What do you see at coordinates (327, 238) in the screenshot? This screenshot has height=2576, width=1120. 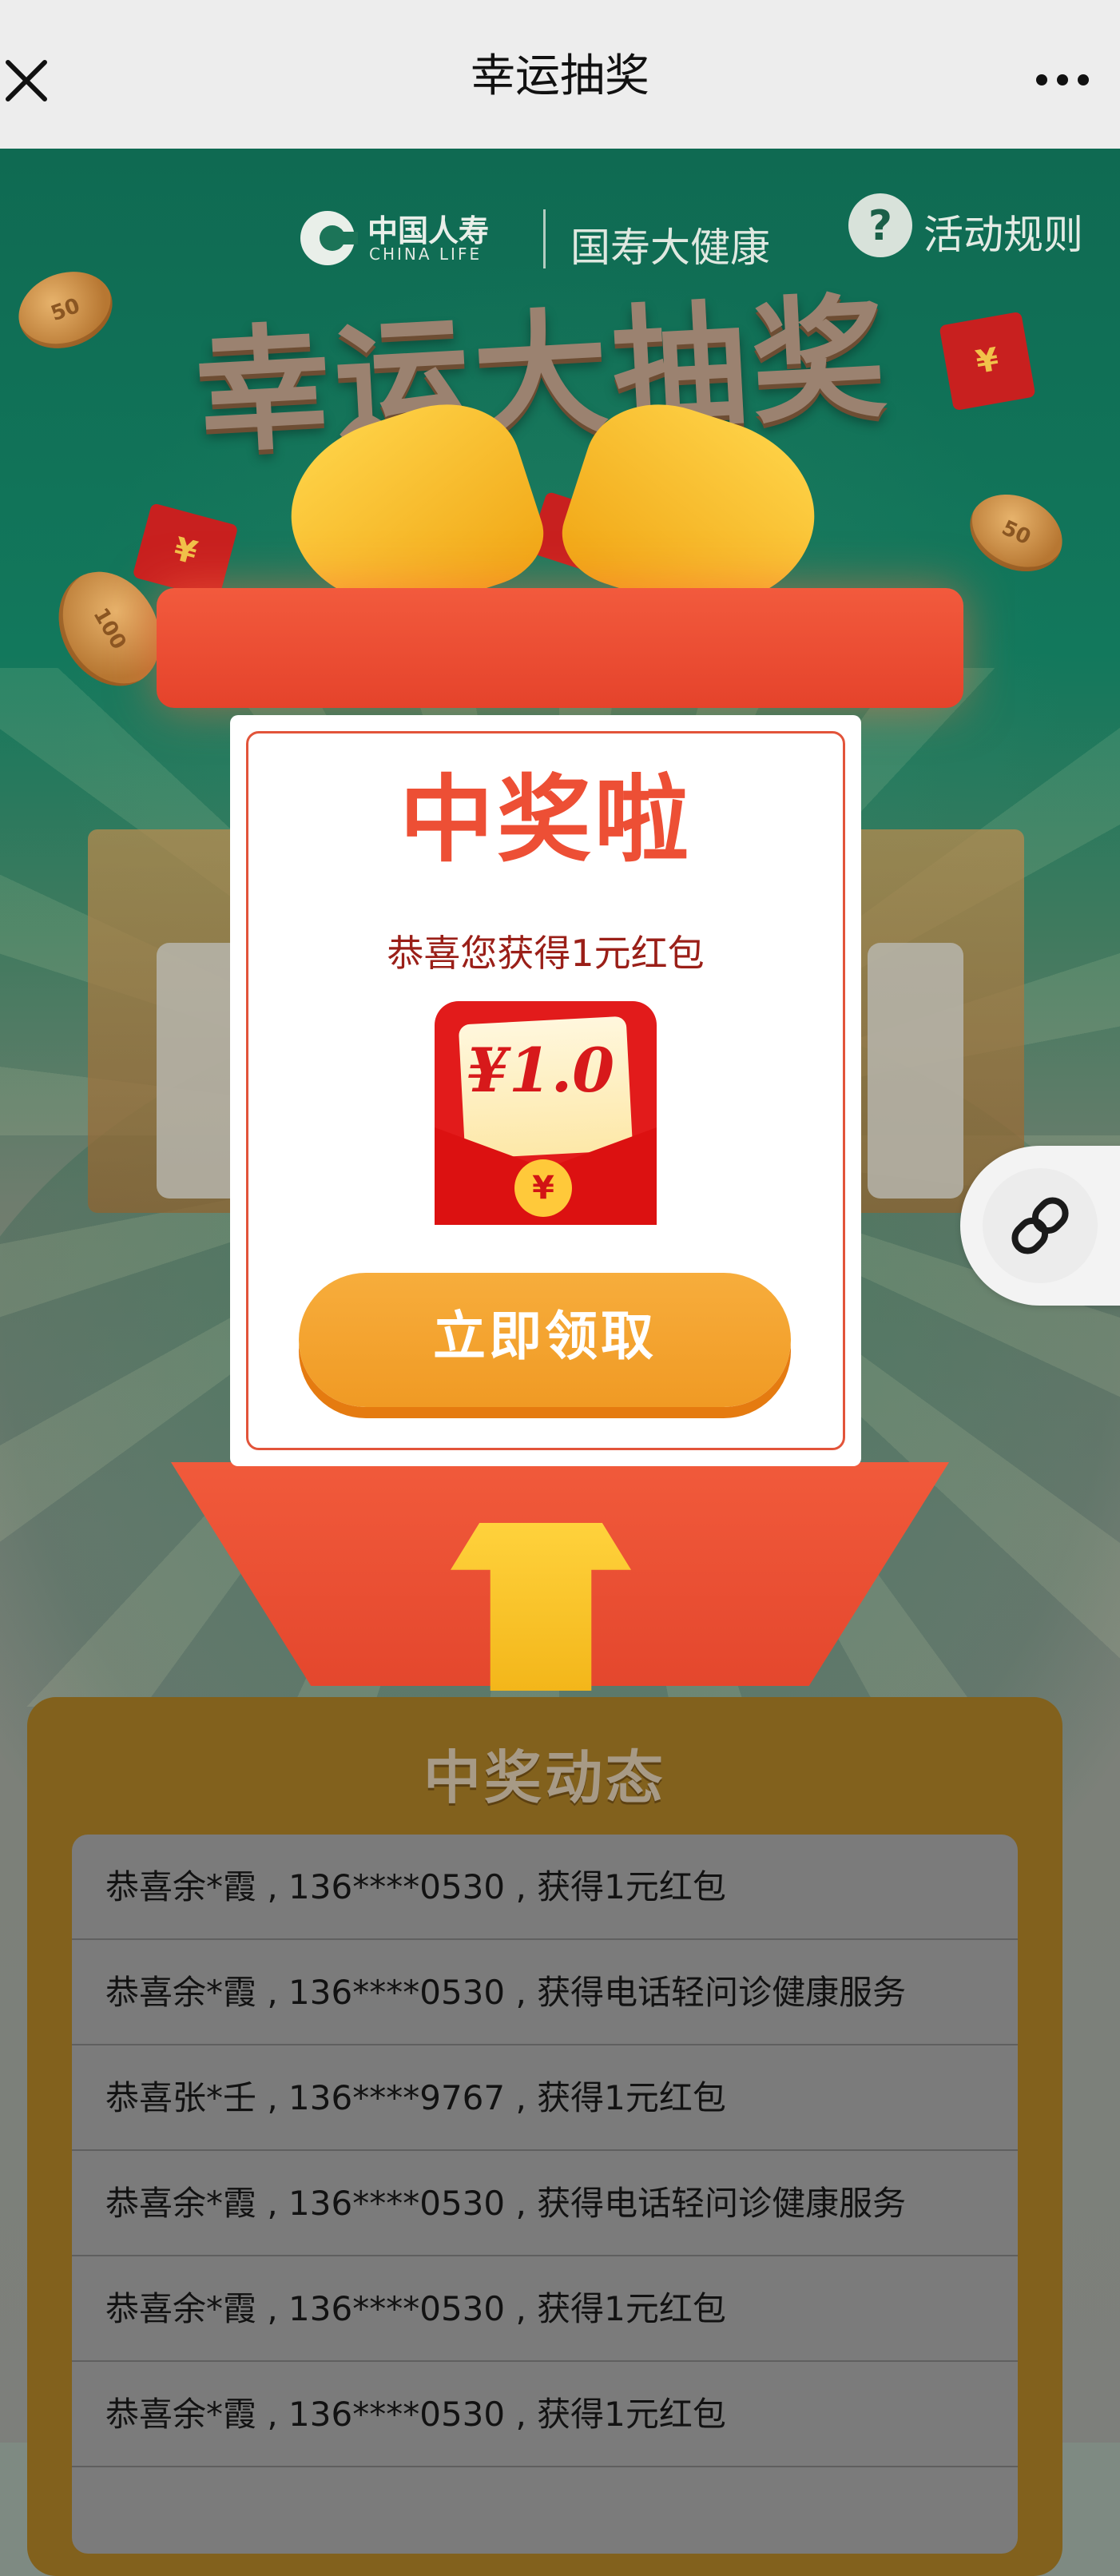 I see `china-life-logo-icon` at bounding box center [327, 238].